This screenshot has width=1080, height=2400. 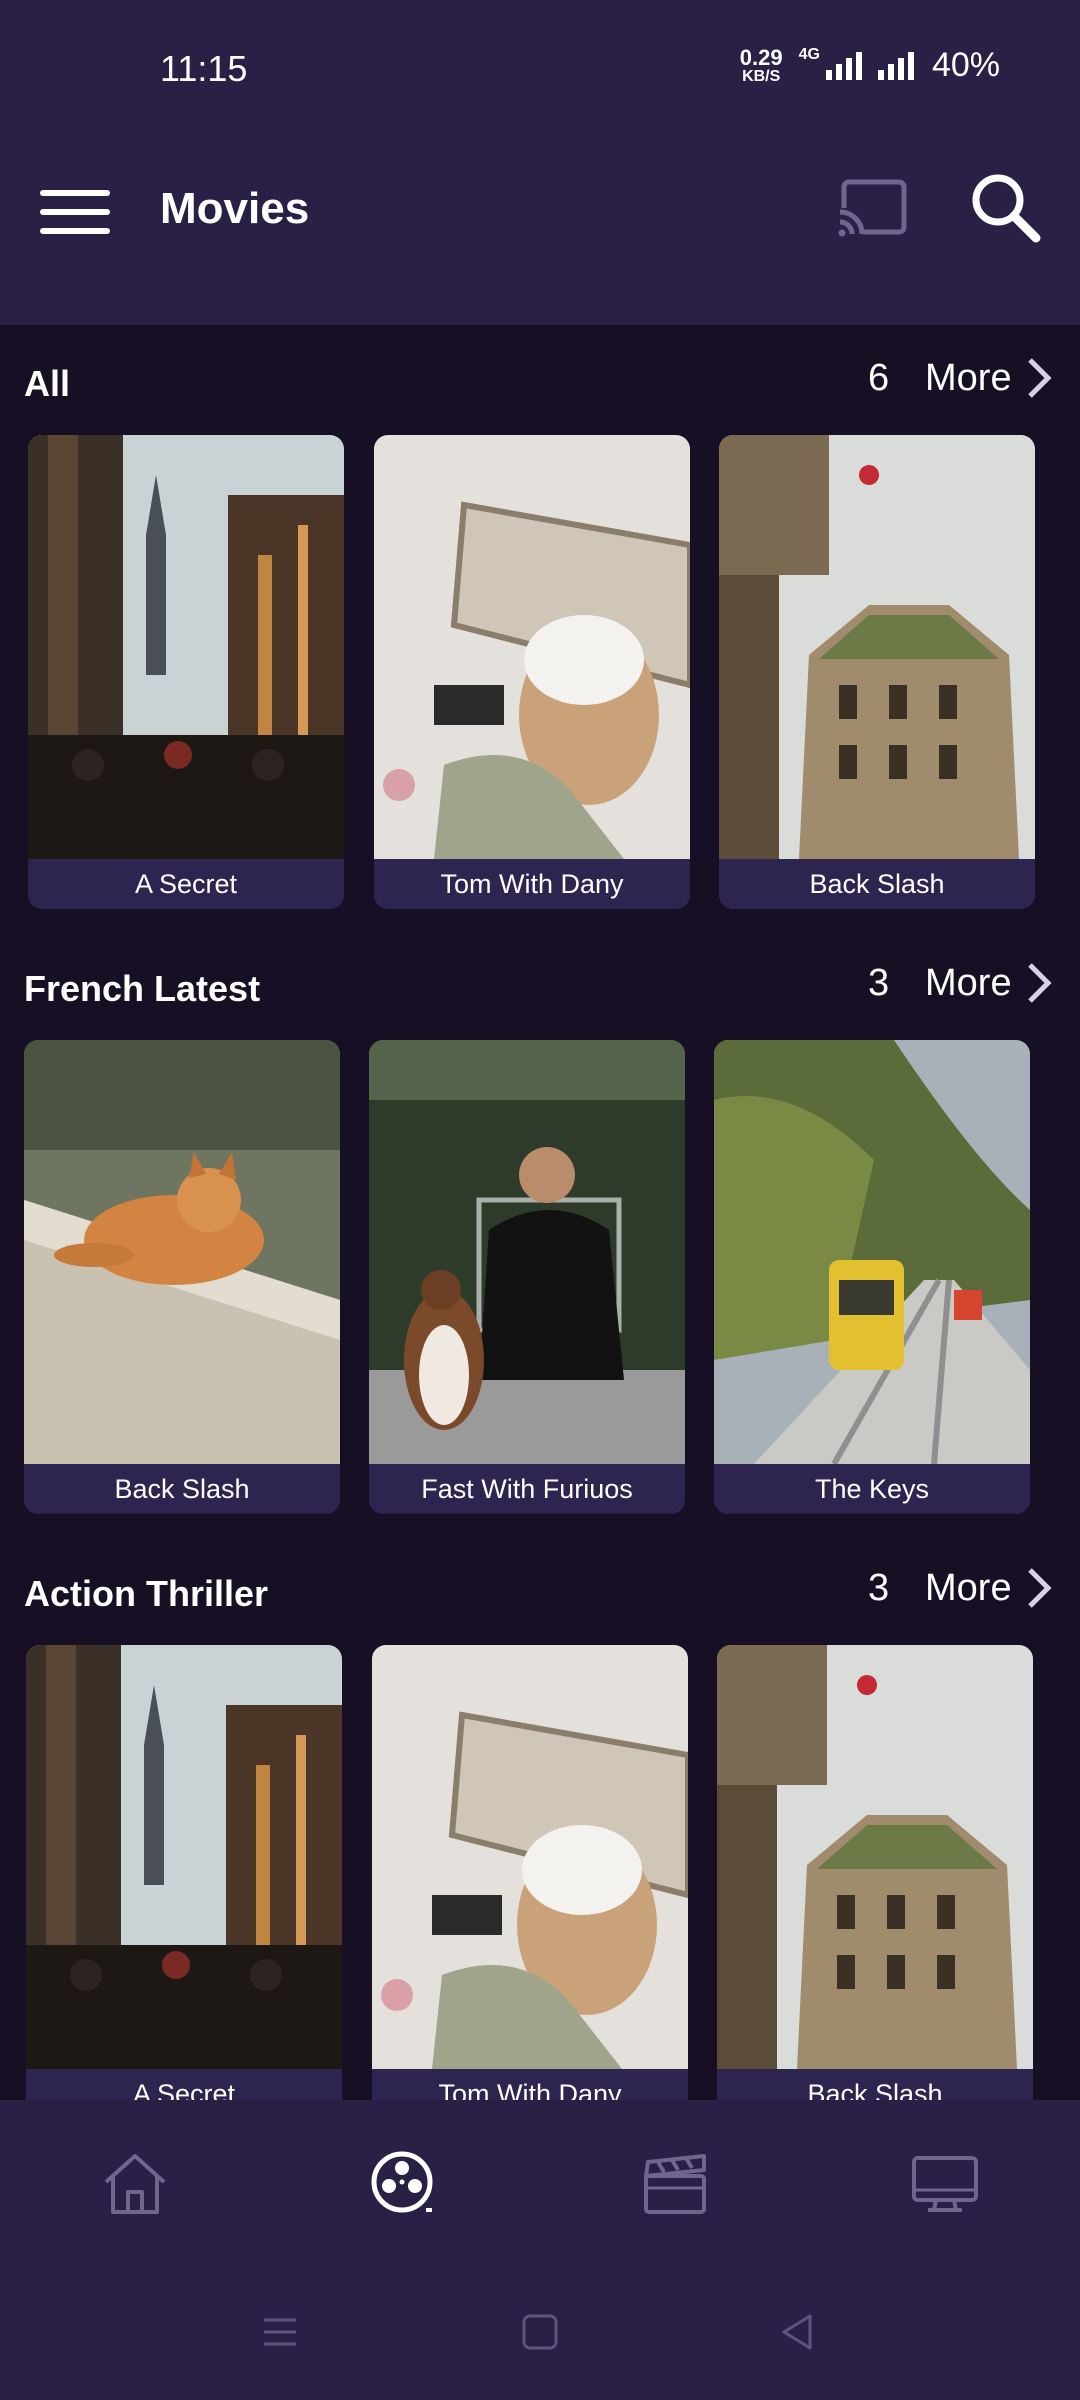 What do you see at coordinates (809, 54) in the screenshot?
I see `network-type: 4G` at bounding box center [809, 54].